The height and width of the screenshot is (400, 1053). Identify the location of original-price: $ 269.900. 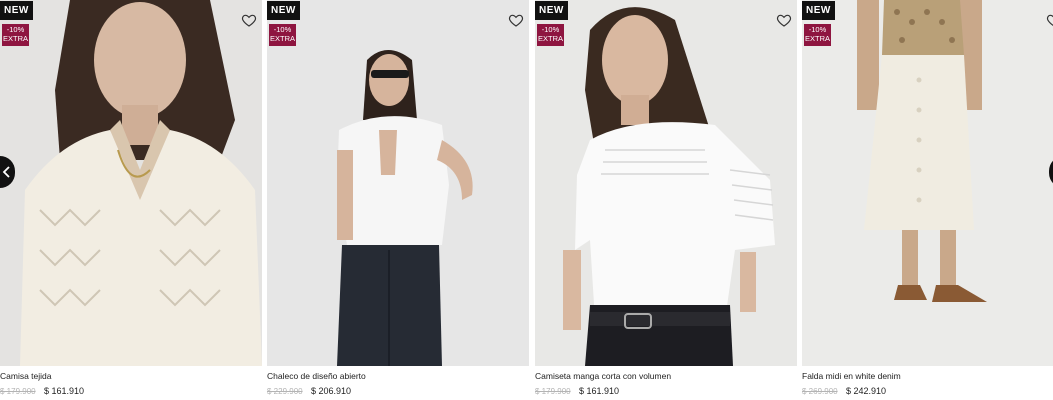
(820, 391).